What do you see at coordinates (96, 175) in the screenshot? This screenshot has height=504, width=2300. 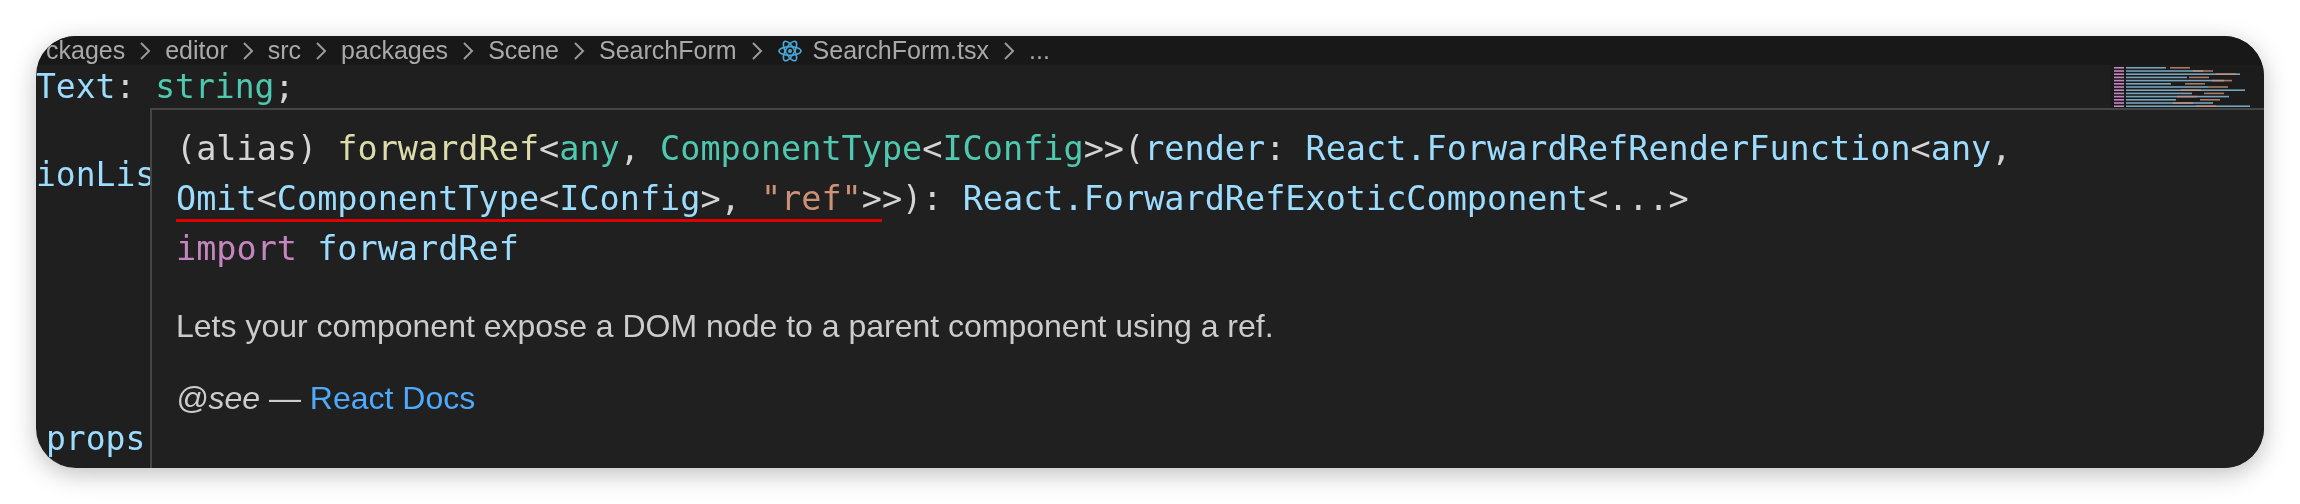 I see `code-line: ionLis` at bounding box center [96, 175].